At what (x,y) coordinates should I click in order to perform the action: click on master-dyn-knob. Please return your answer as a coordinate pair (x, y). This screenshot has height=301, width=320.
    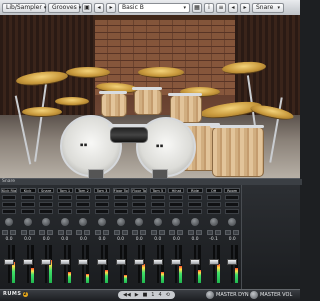
    Looking at the image, I should click on (210, 295).